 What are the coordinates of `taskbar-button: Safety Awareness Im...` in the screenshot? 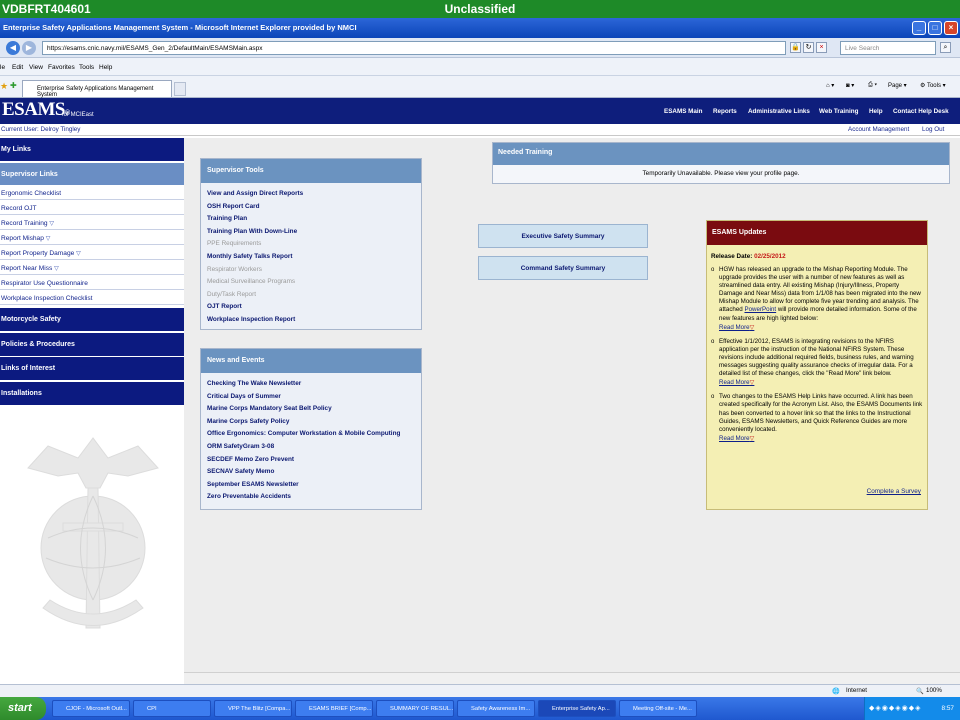 It's located at (496, 708).